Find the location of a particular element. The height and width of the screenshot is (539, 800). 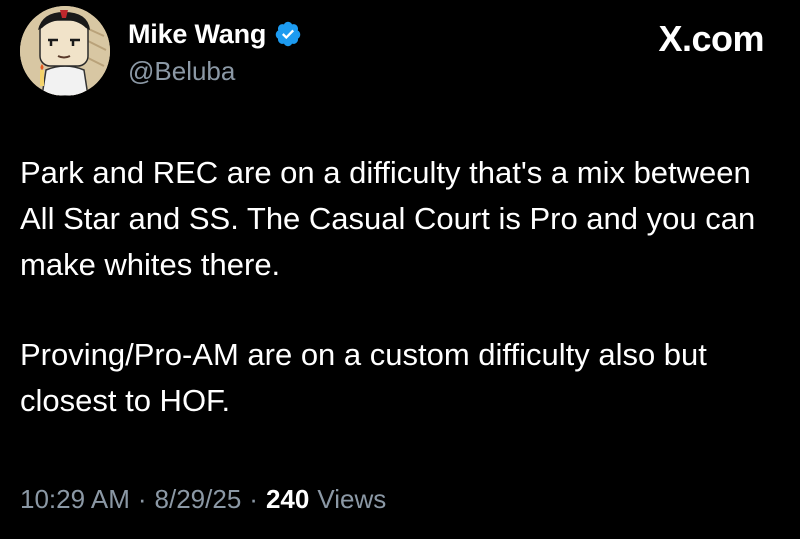

verified-badge-icon is located at coordinates (288, 34).